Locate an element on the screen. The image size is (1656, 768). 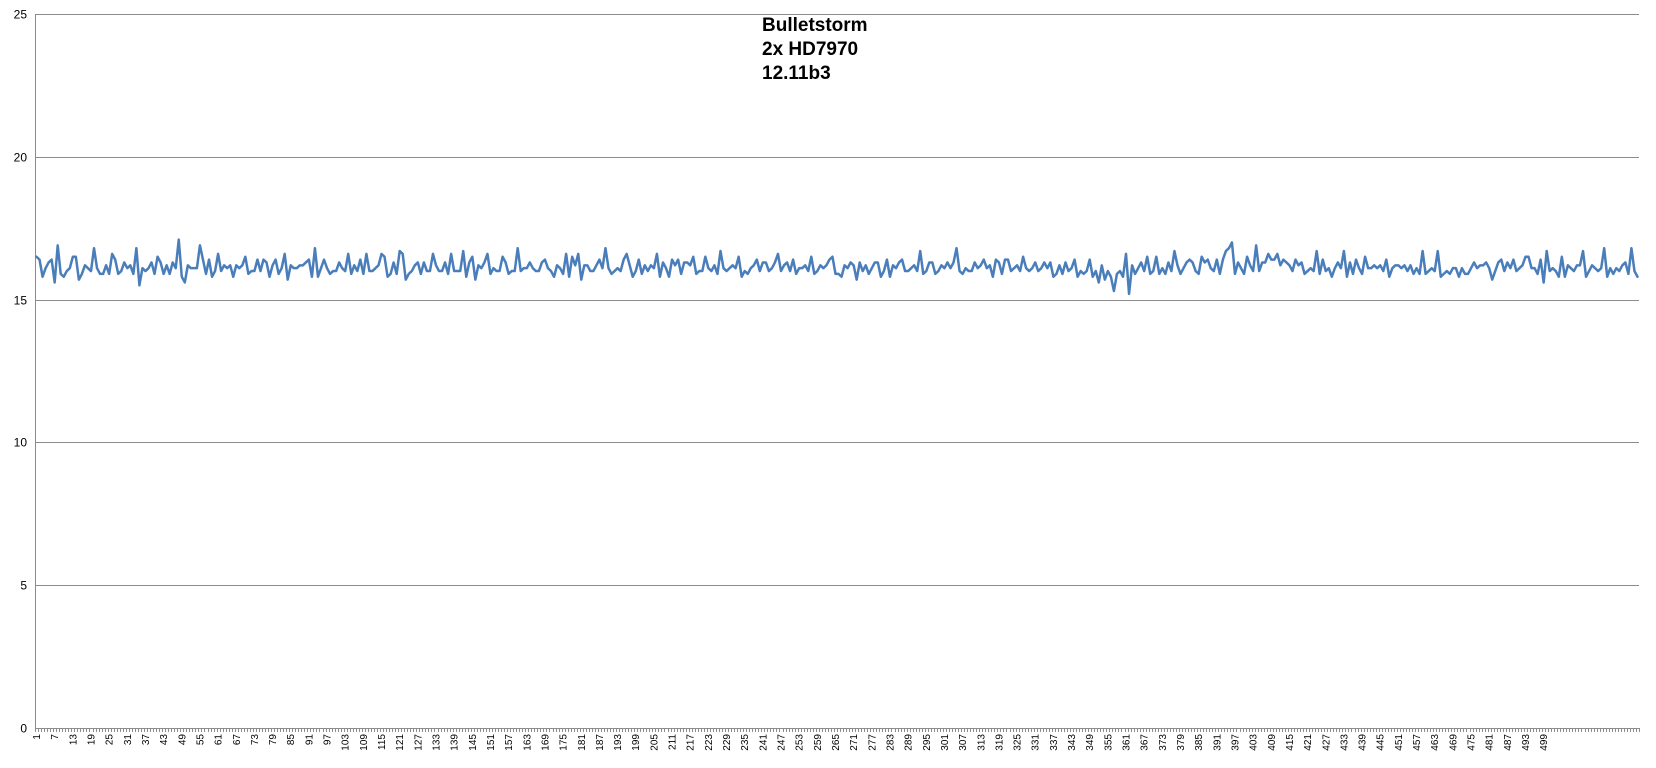
x-tick-label: 391 is located at coordinates (1217, 742).